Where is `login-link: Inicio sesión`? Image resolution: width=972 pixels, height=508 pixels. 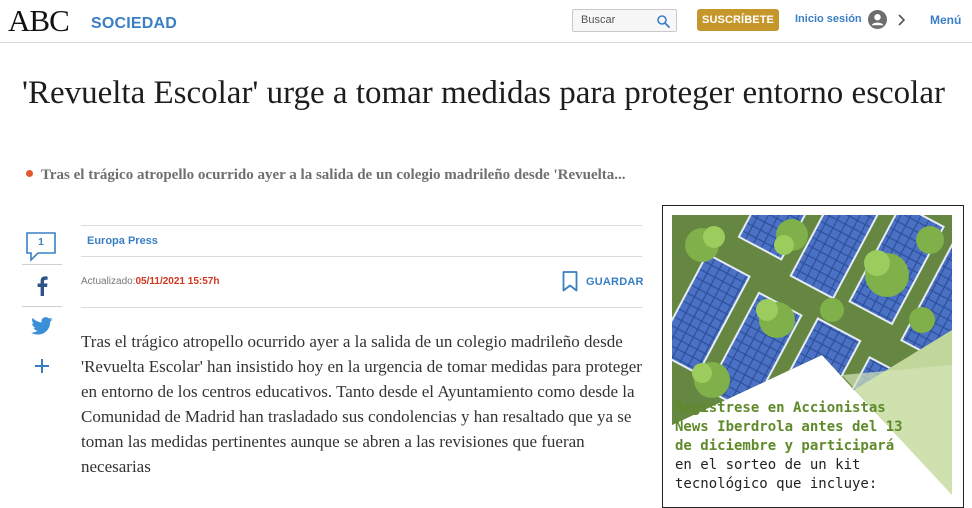
login-link: Inicio sesión is located at coordinates (828, 19).